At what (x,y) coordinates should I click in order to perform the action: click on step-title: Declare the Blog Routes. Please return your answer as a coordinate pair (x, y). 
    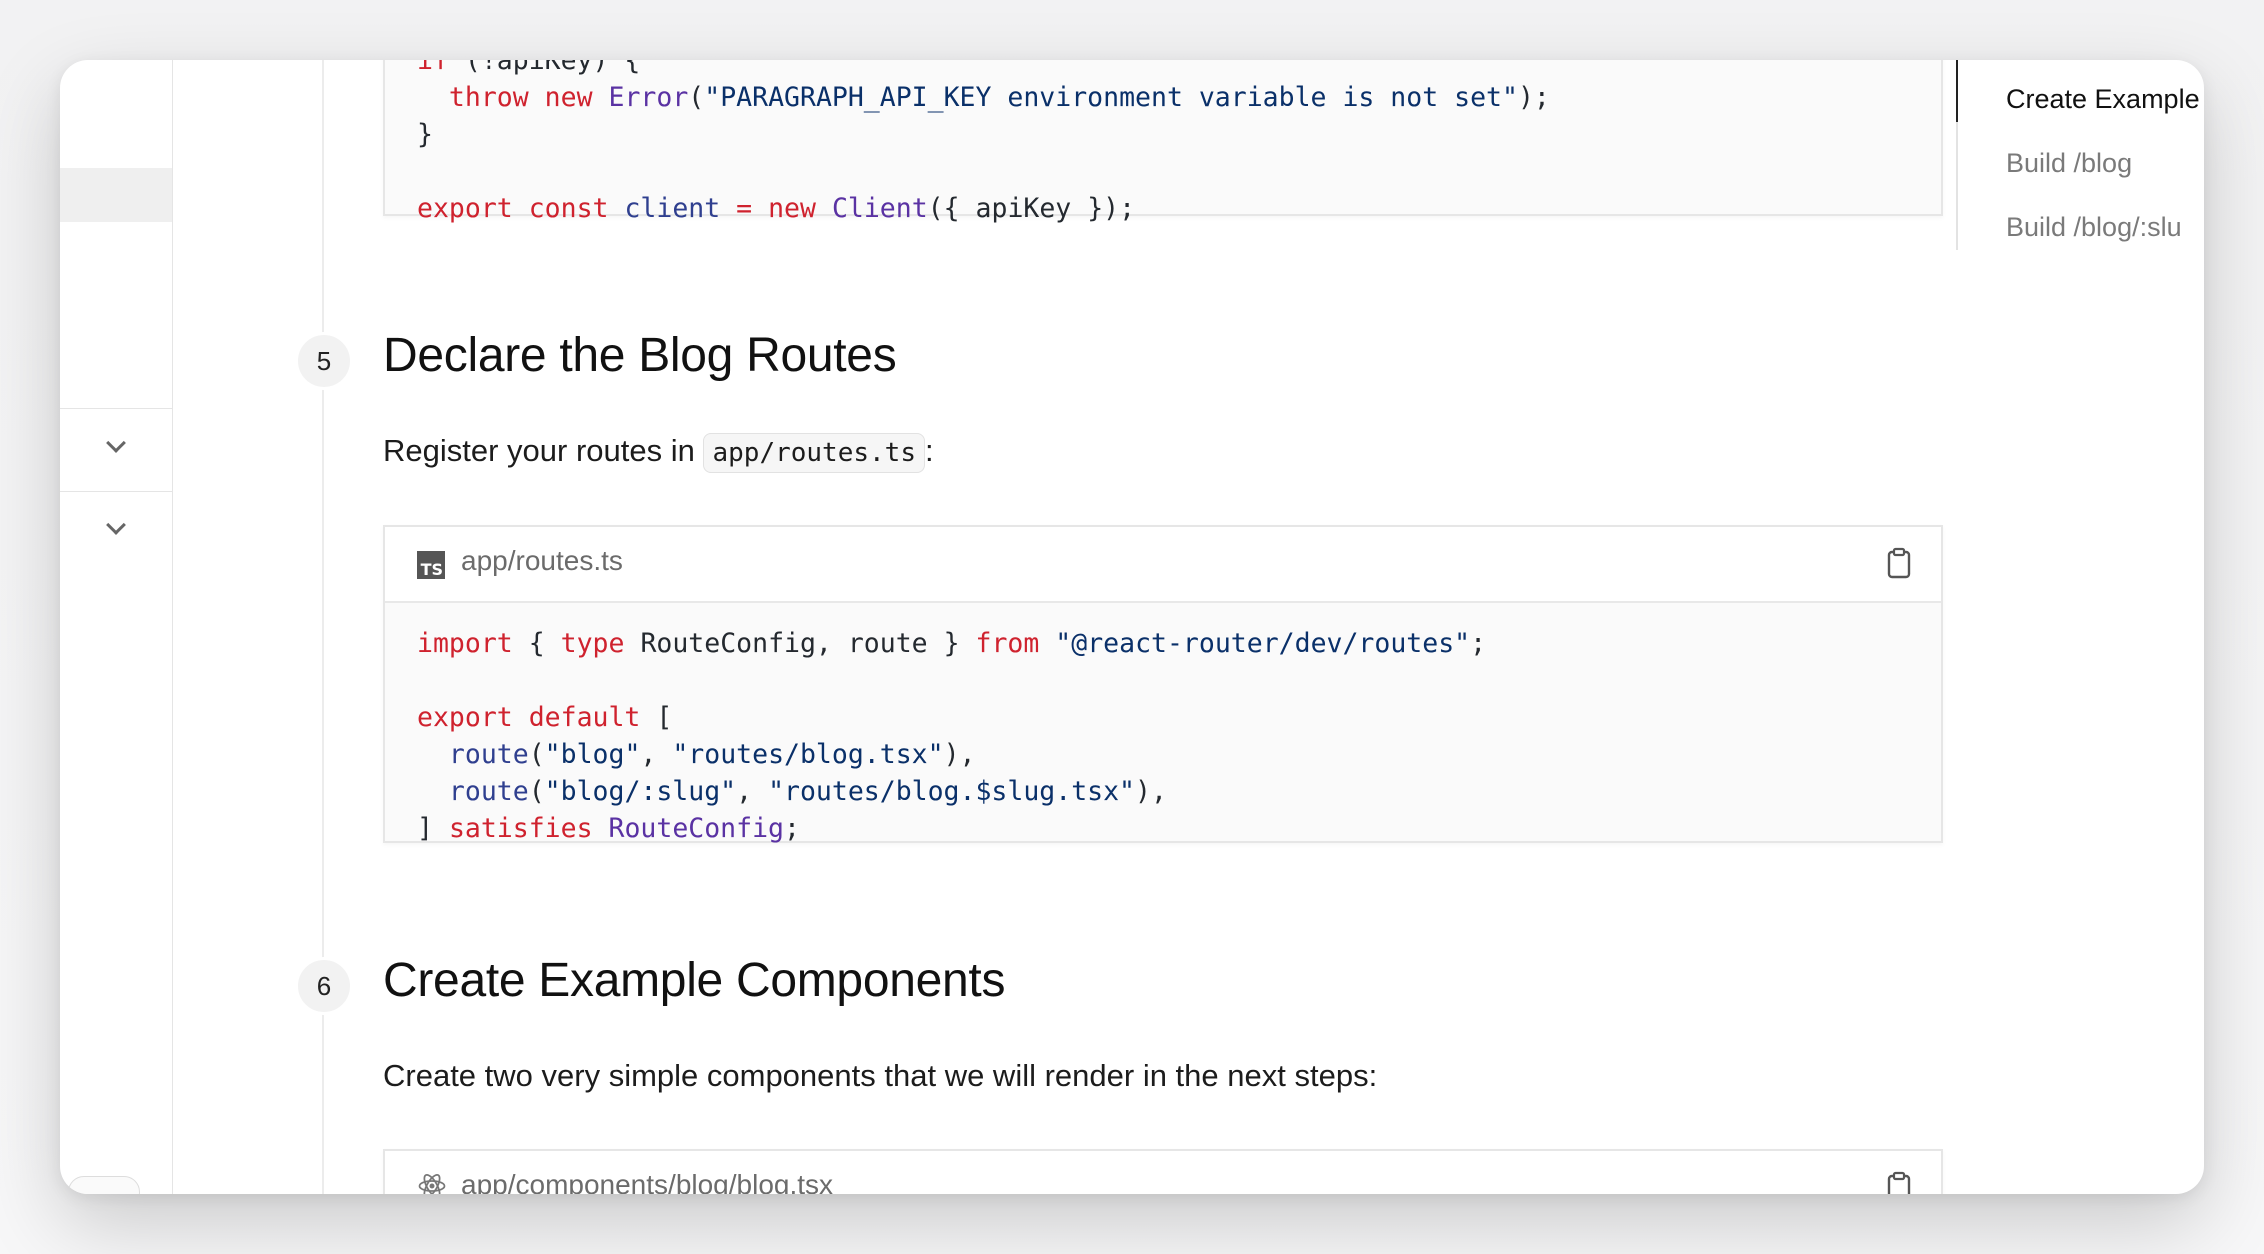
    Looking at the image, I should click on (640, 355).